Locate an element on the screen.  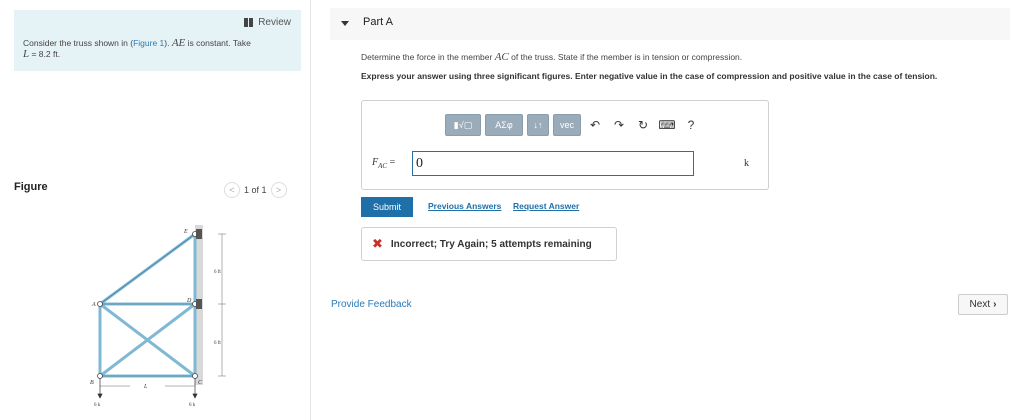
vec-button: vec is located at coordinates (567, 125).